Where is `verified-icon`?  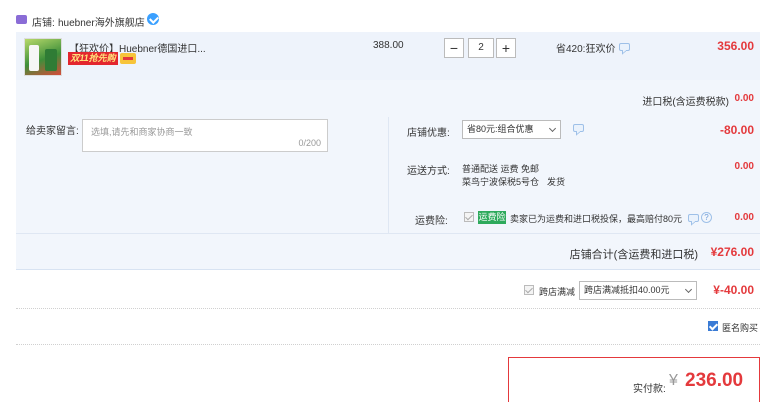
verified-icon is located at coordinates (153, 19).